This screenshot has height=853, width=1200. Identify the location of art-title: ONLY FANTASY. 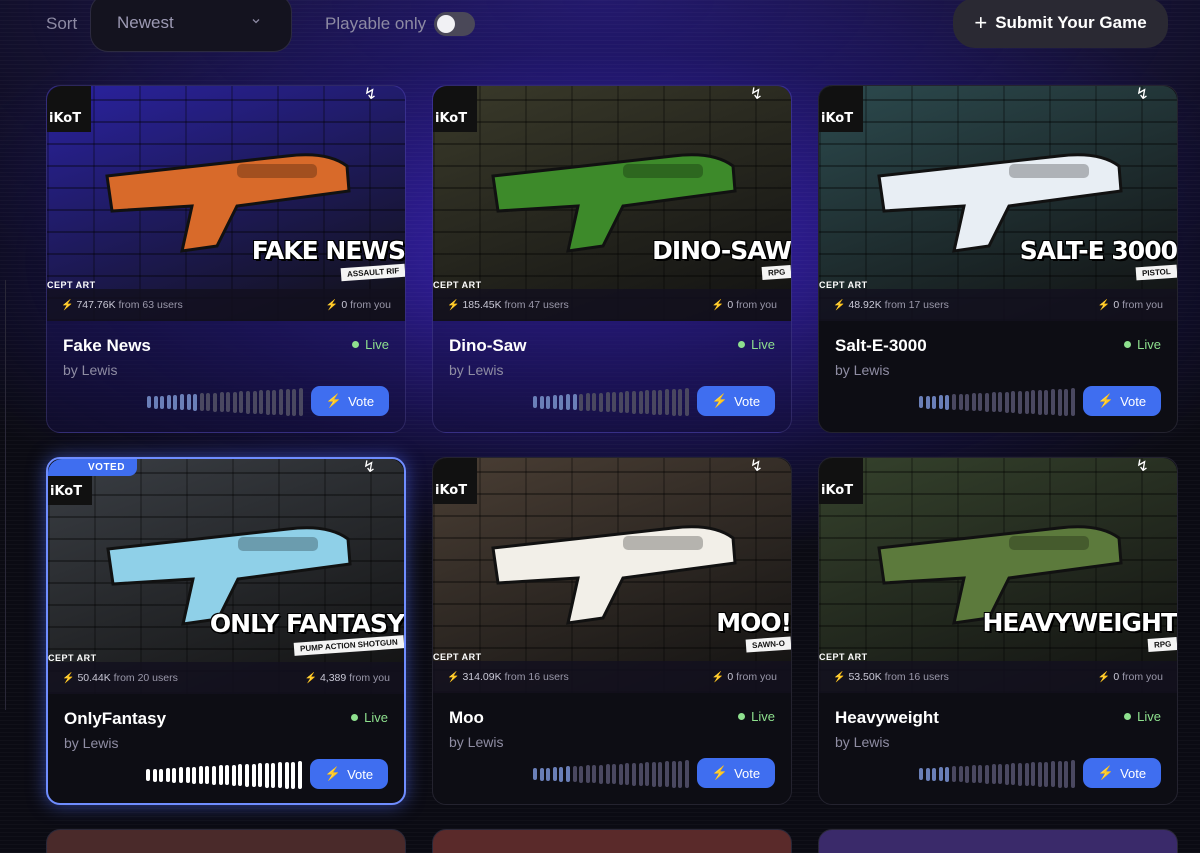
(306, 623).